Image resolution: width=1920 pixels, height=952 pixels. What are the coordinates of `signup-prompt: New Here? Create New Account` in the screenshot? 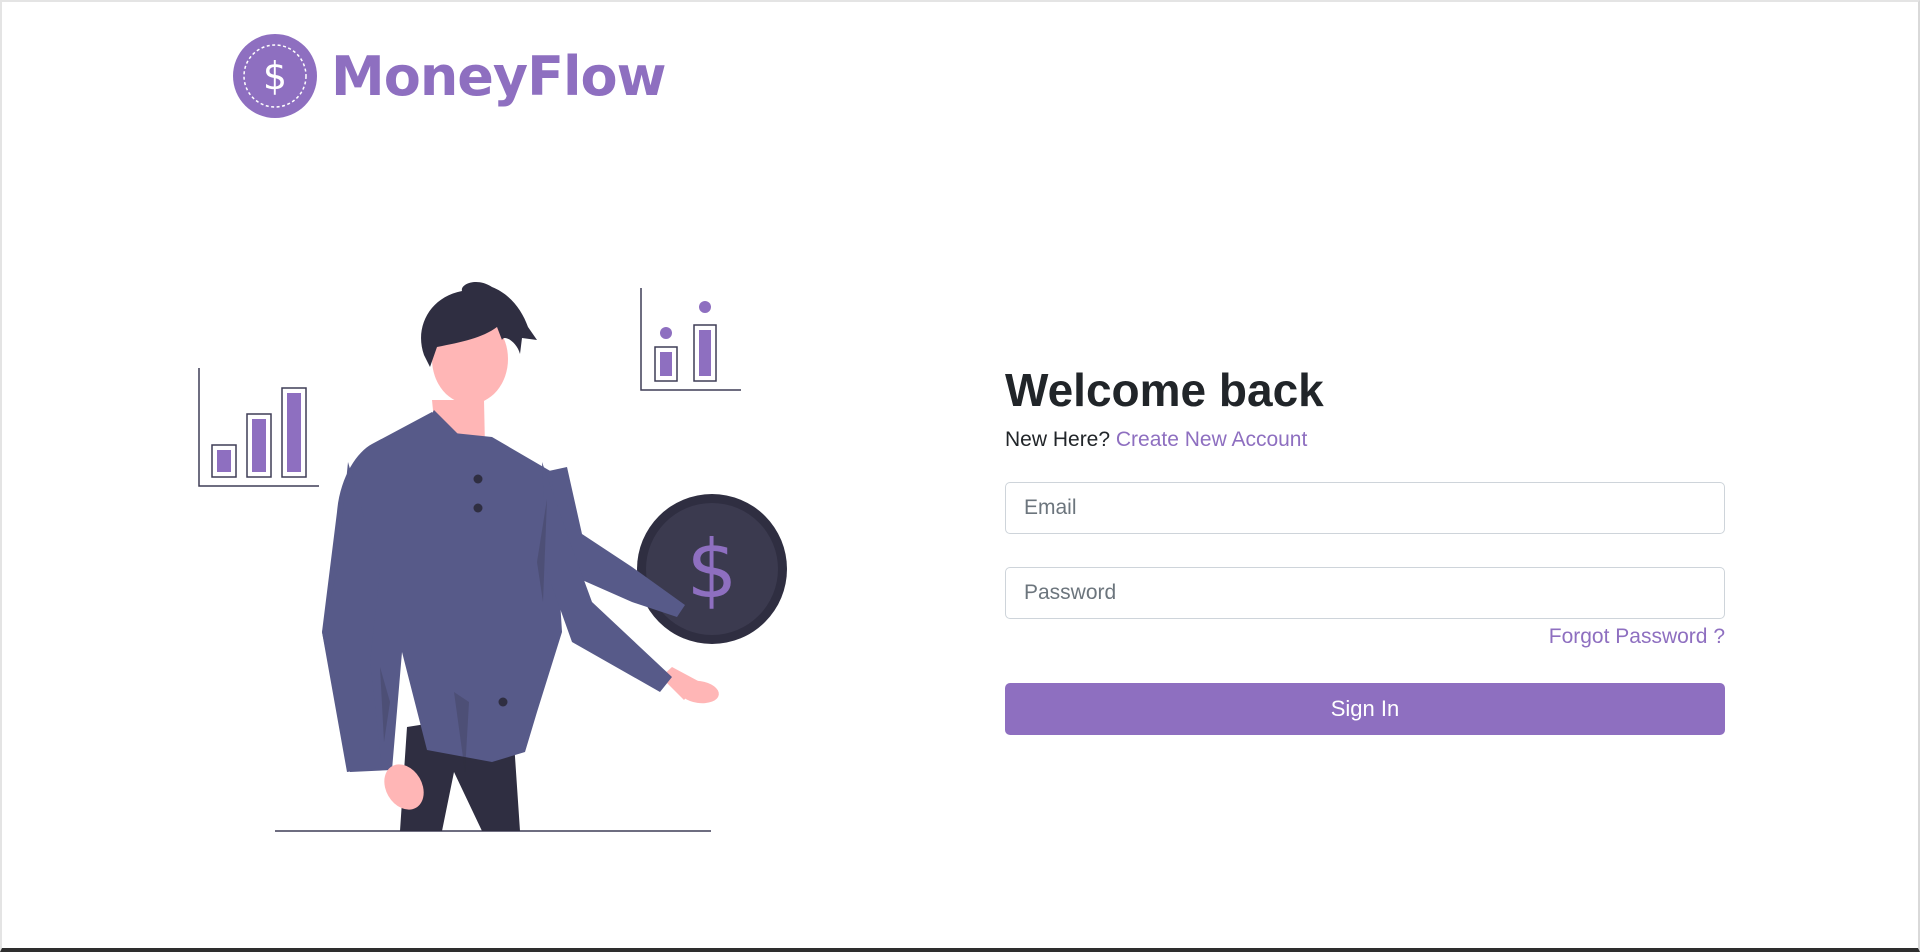 It's located at (1365, 440).